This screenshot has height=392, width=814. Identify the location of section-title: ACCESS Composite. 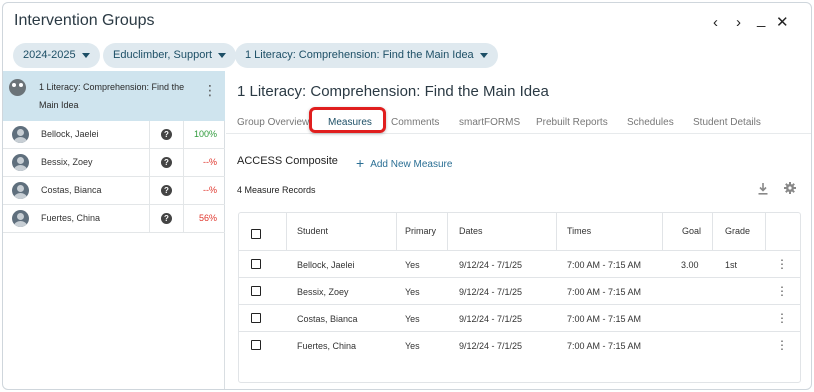
(287, 161).